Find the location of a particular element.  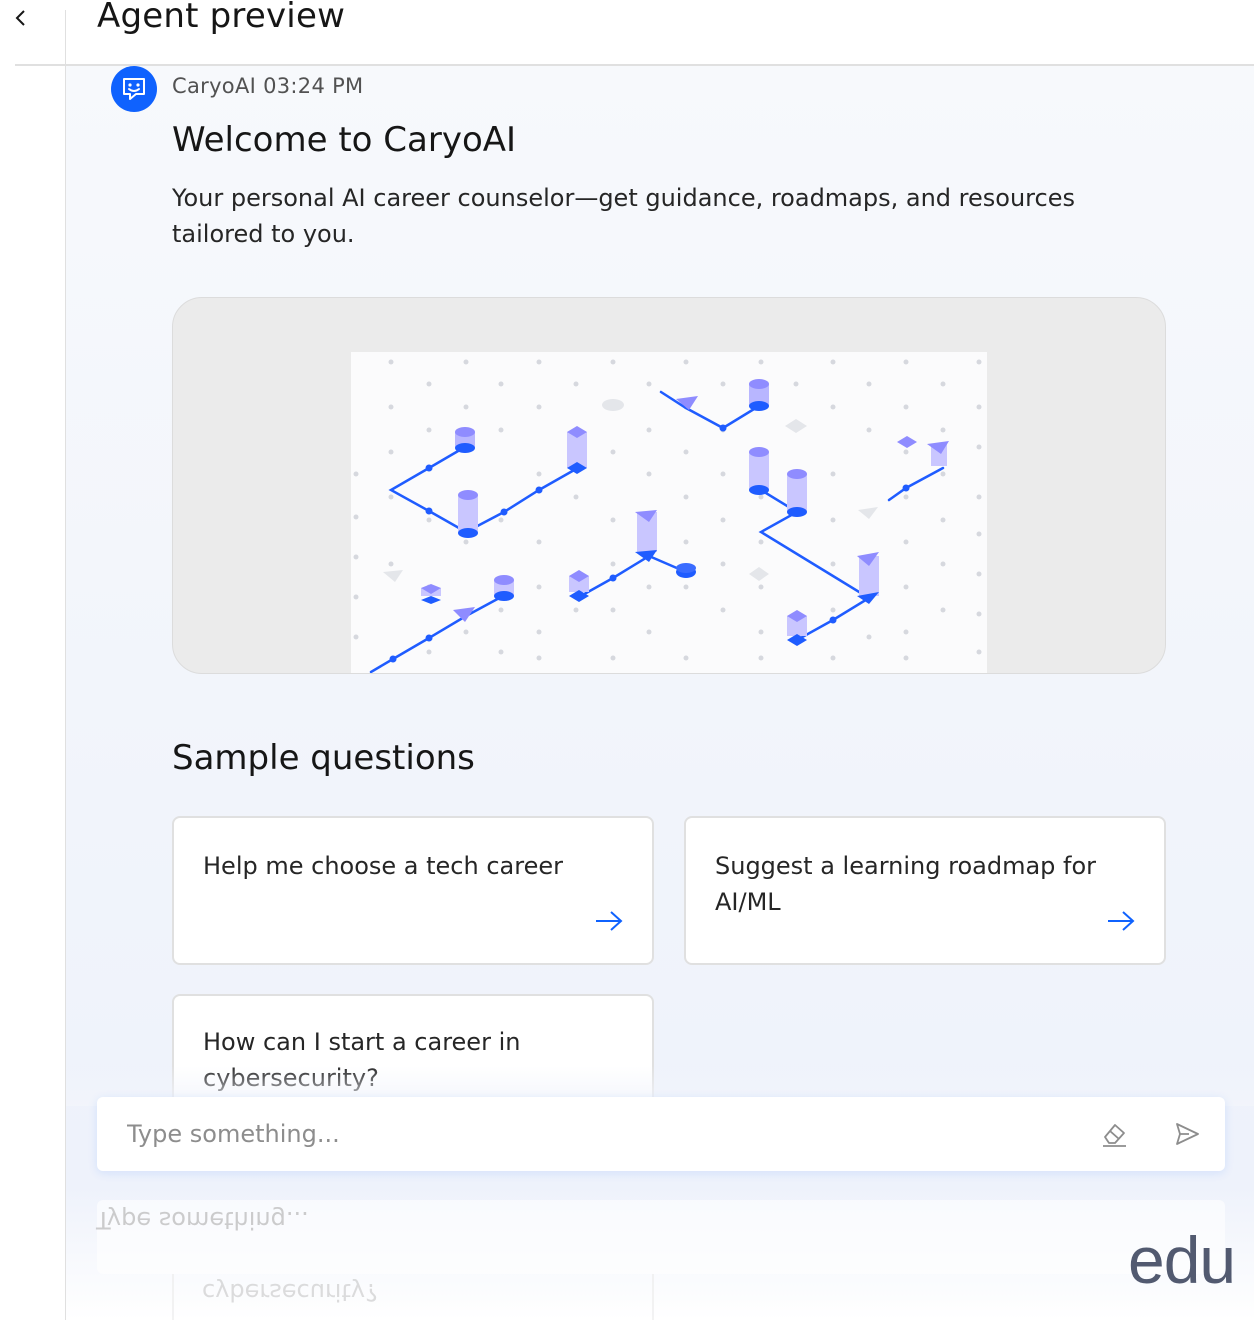

welcome-title: Welcome to CaryoAI is located at coordinates (344, 140).